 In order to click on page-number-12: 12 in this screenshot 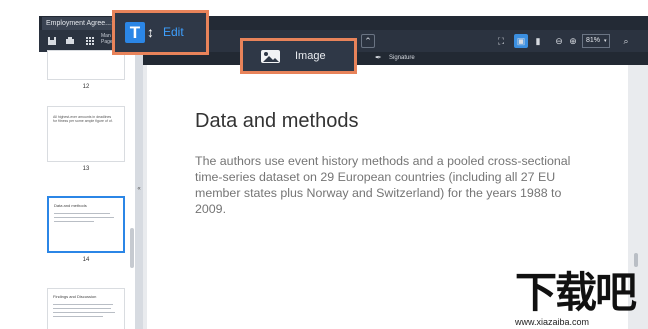, I will do `click(86, 87)`.